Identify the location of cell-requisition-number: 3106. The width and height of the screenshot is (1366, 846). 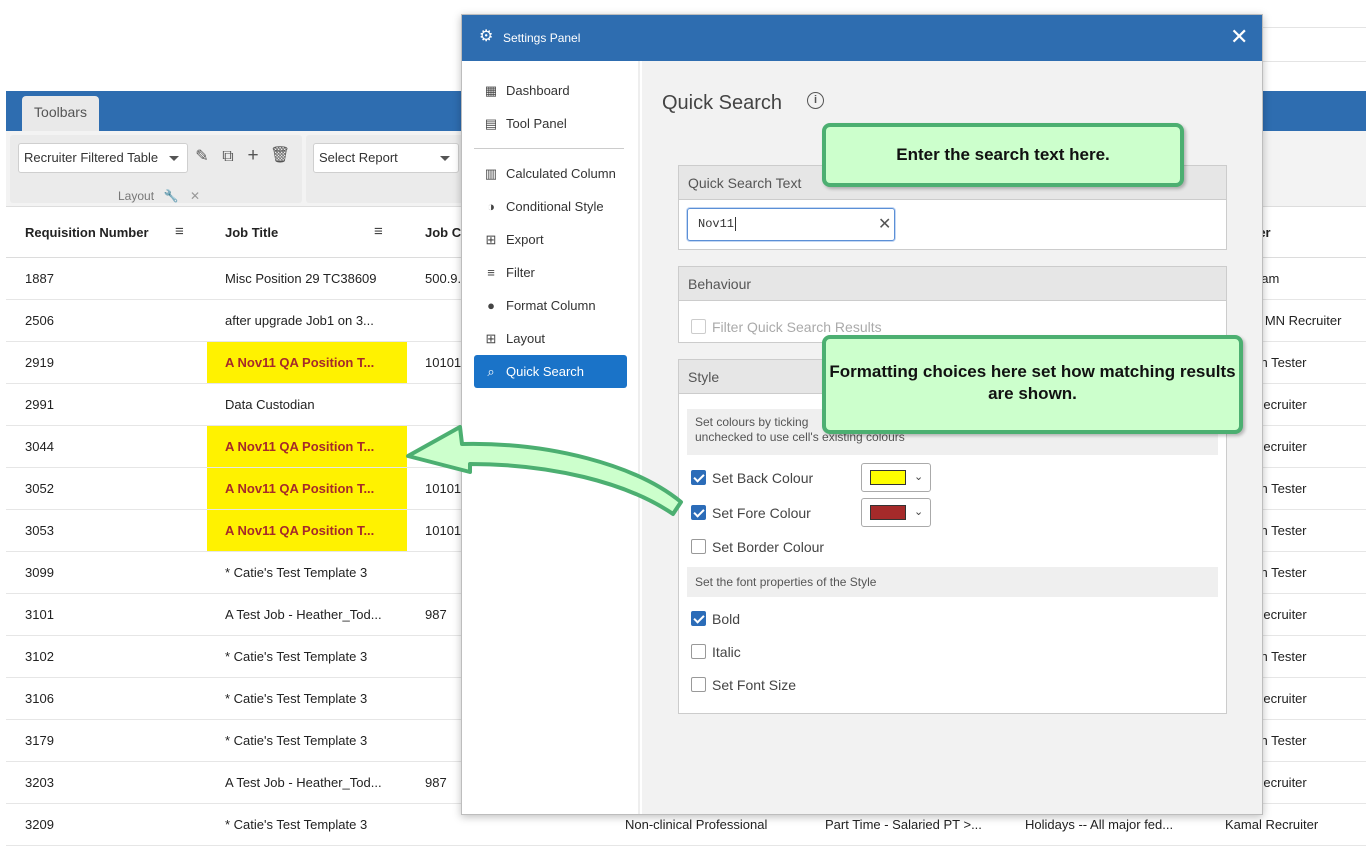
(39, 698).